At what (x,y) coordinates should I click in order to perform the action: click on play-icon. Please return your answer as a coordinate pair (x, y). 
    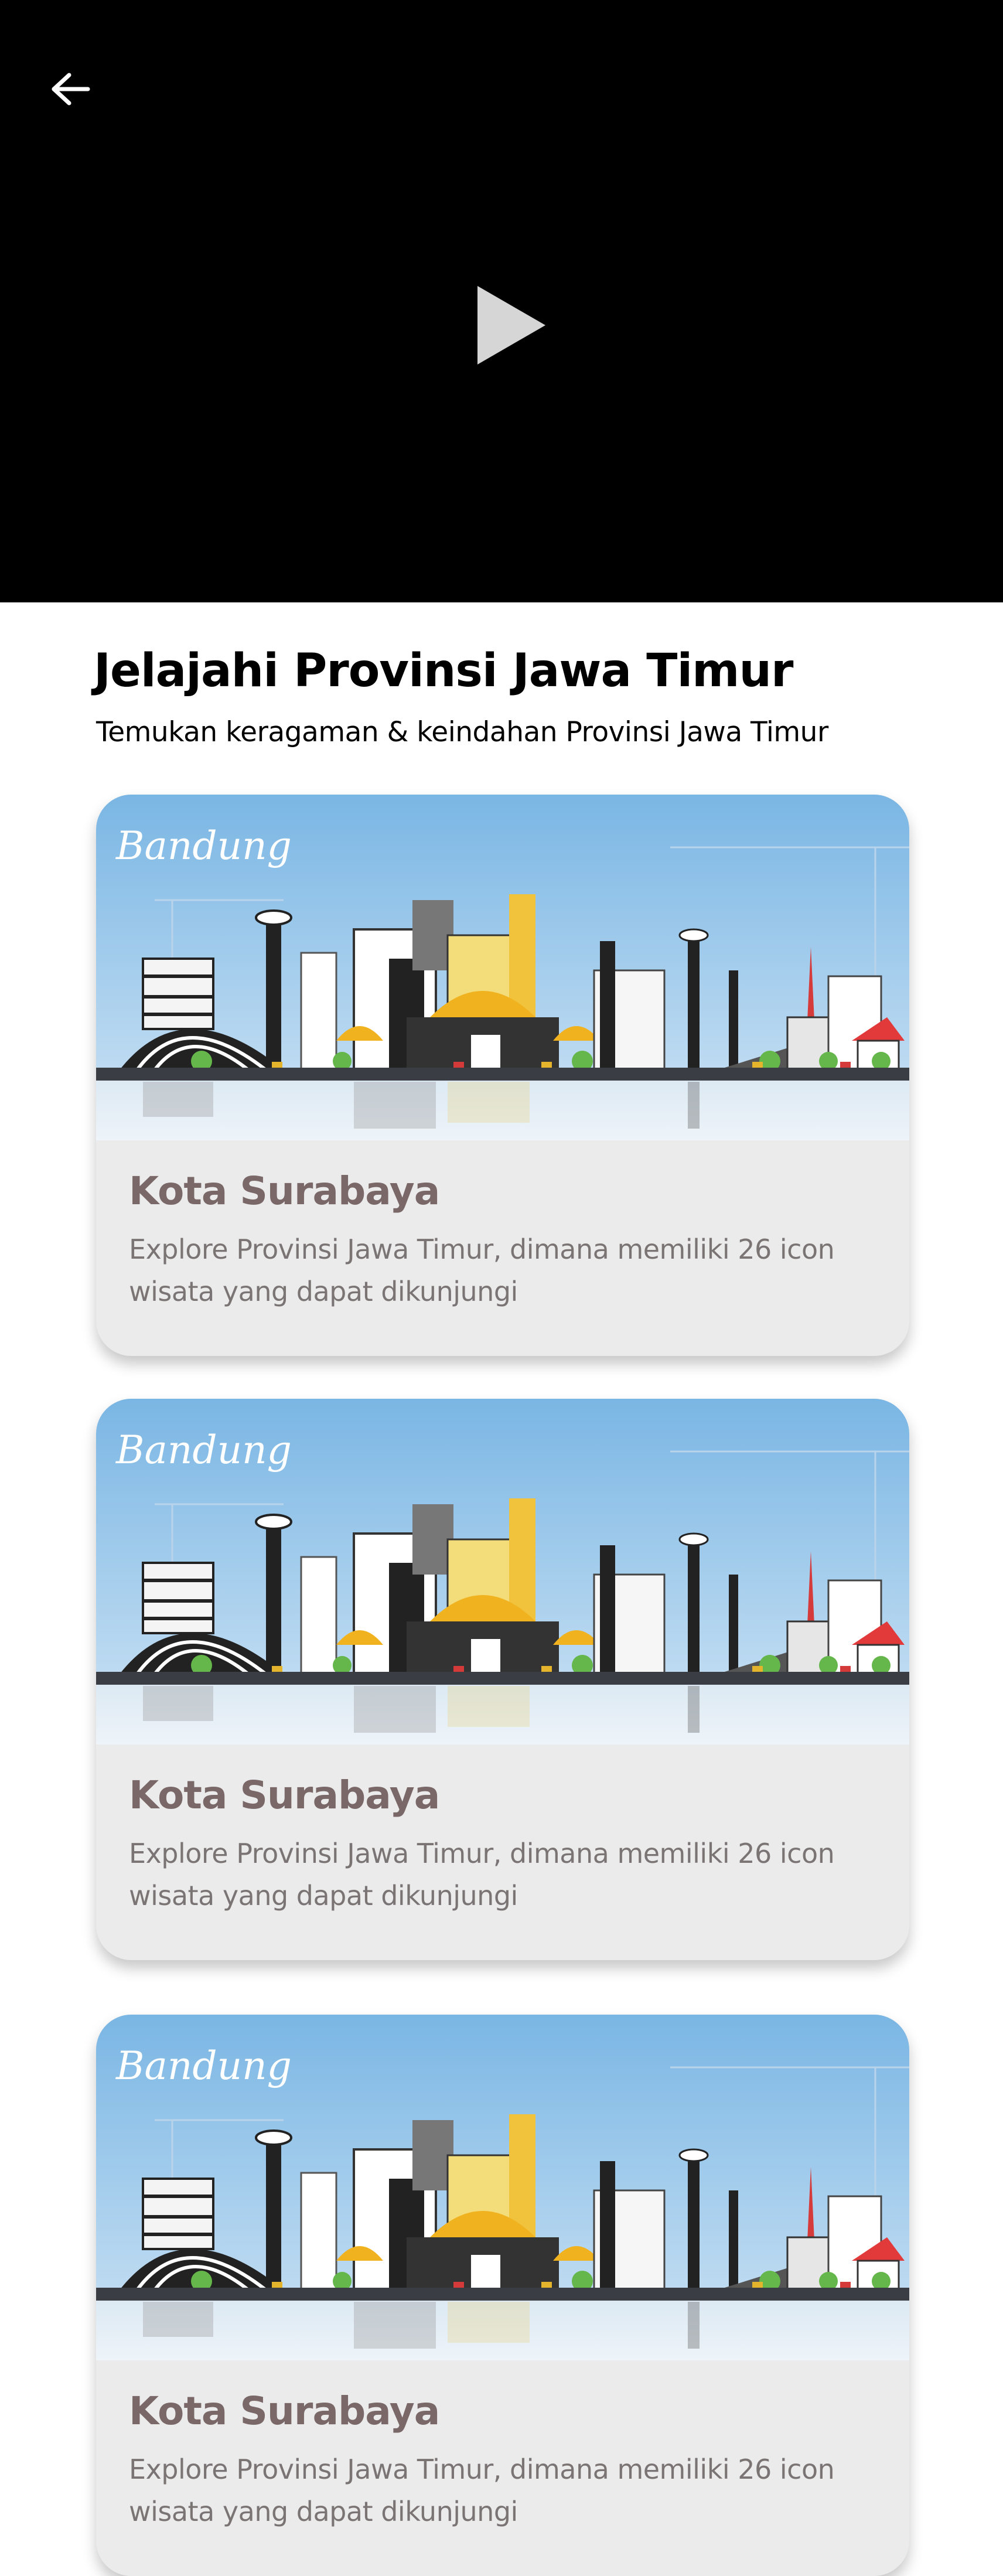
    Looking at the image, I should click on (511, 325).